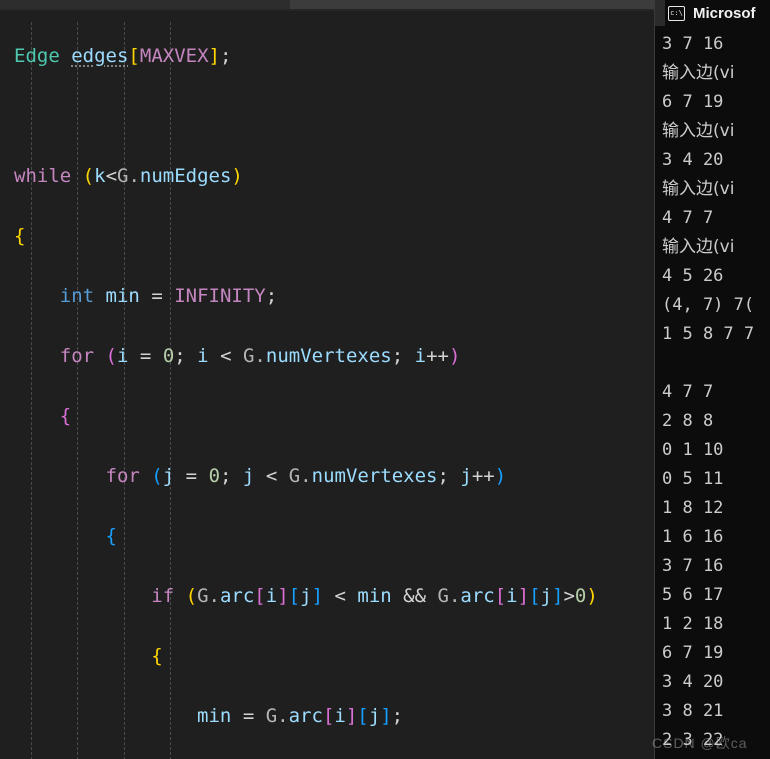 The width and height of the screenshot is (770, 759). Describe the element at coordinates (299, 716) in the screenshot. I see `code-line: min = G.arc[i][j];` at that location.